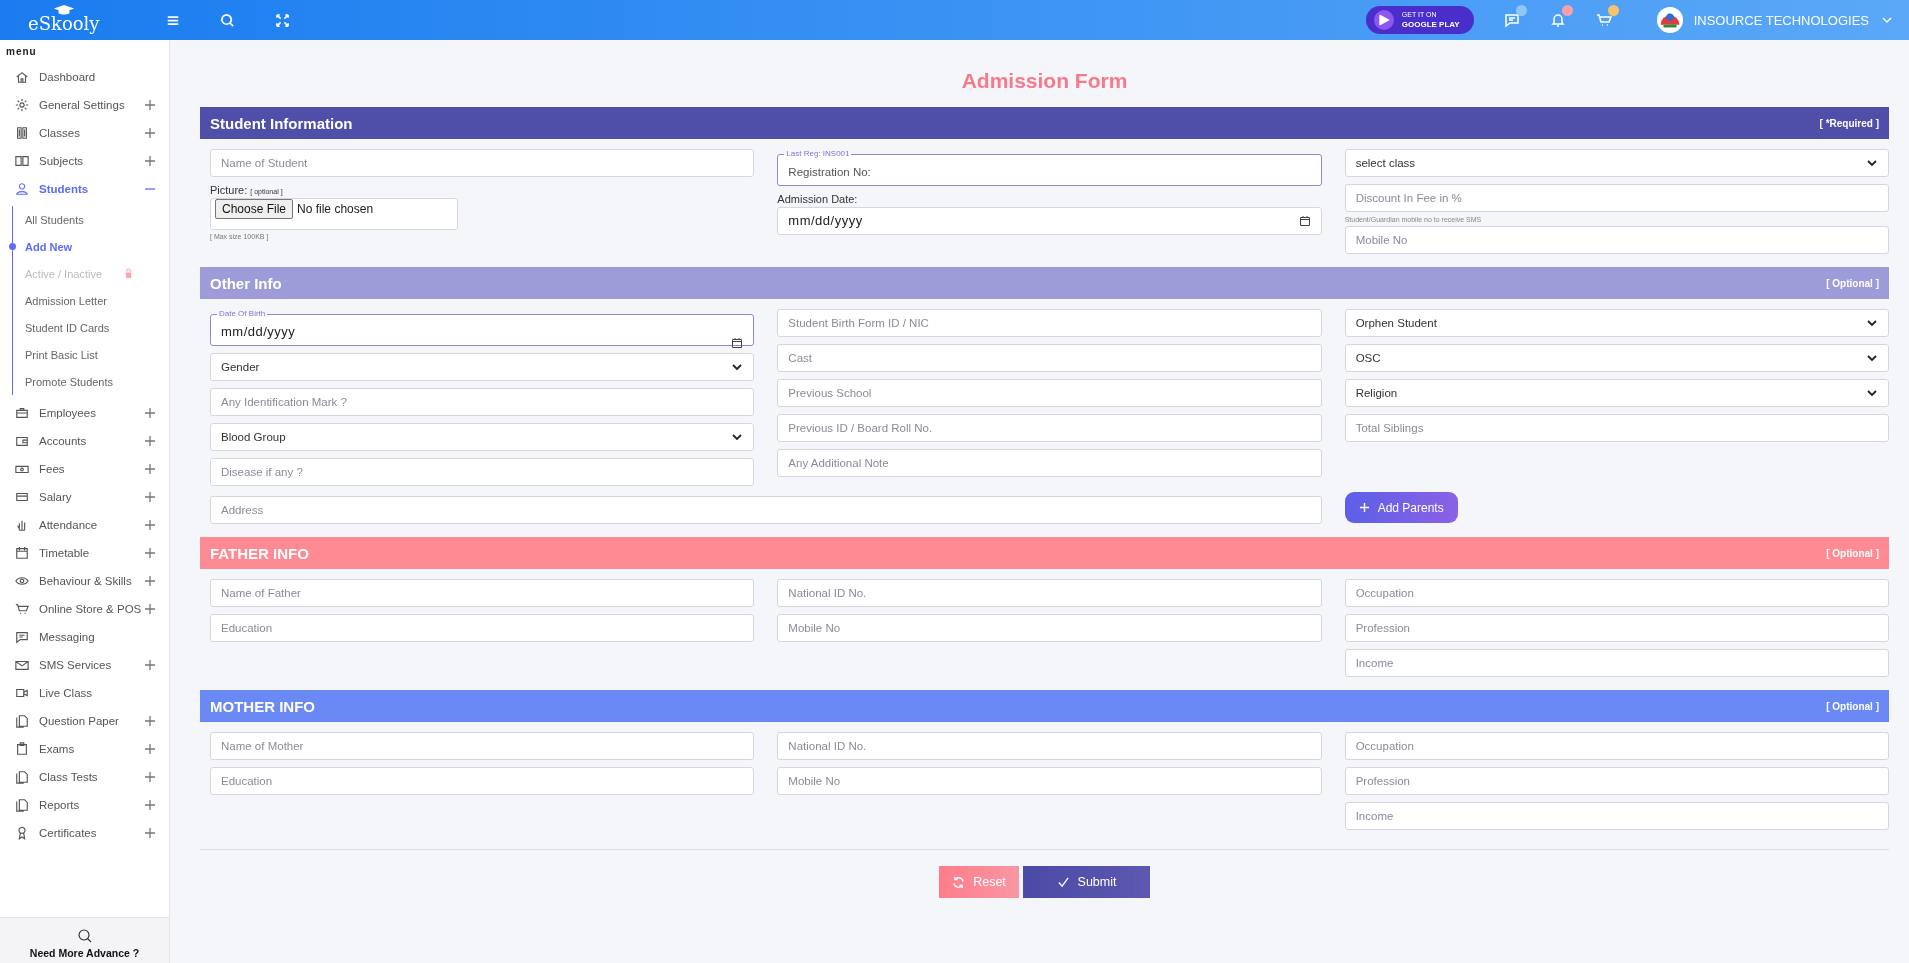 This screenshot has width=1909, height=963. What do you see at coordinates (91, 354) in the screenshot?
I see `submenu-item: Print Basic List` at bounding box center [91, 354].